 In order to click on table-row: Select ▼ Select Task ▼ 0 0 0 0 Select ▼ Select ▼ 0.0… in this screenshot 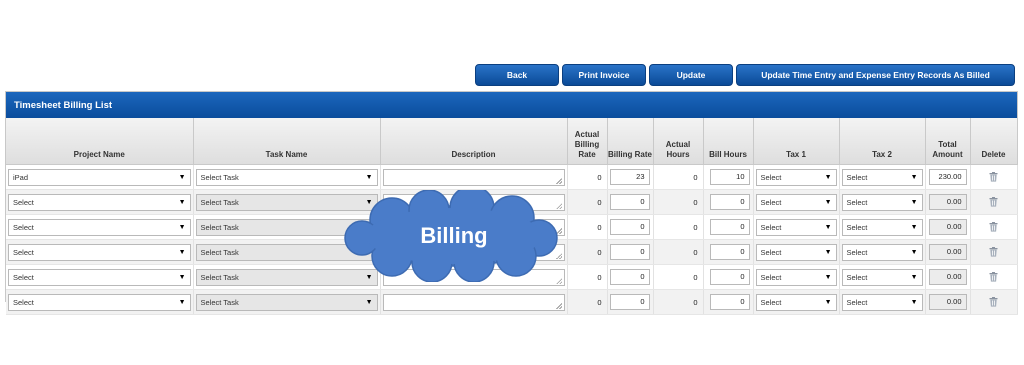, I will do `click(512, 227)`.